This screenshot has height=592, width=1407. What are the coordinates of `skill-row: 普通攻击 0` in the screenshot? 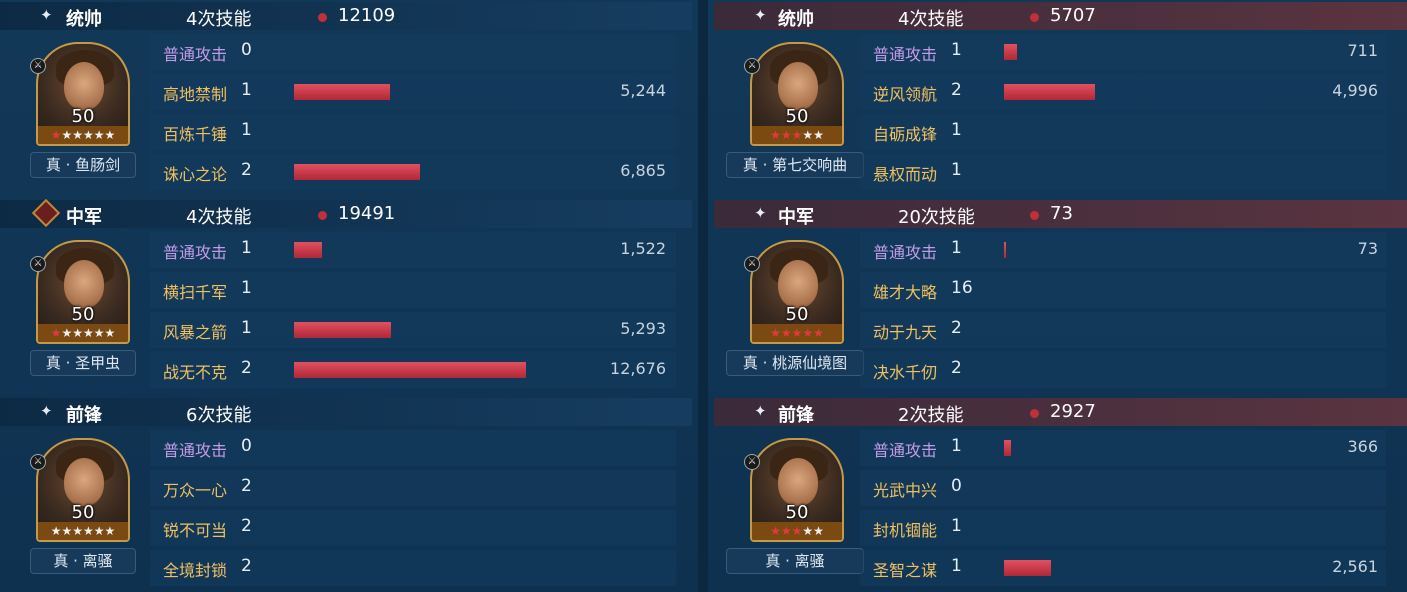 It's located at (413, 52).